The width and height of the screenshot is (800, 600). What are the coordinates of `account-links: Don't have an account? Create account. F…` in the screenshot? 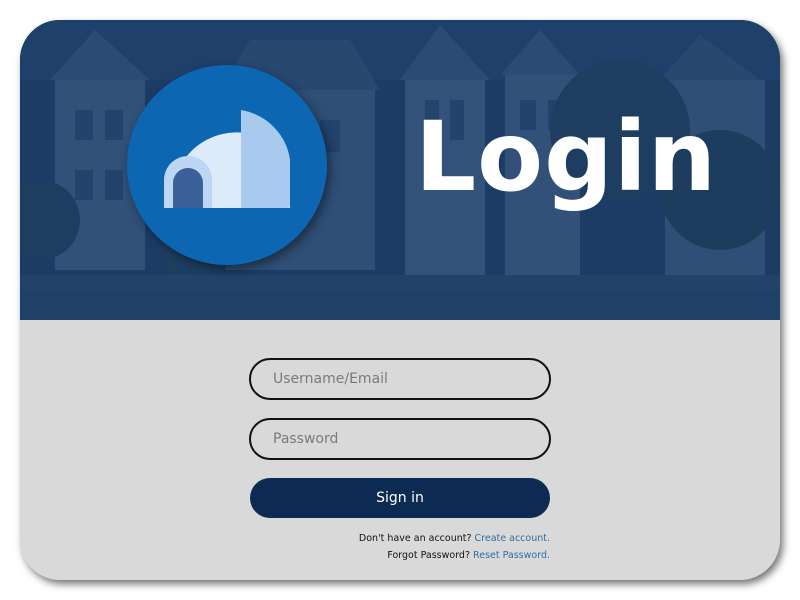 It's located at (400, 547).